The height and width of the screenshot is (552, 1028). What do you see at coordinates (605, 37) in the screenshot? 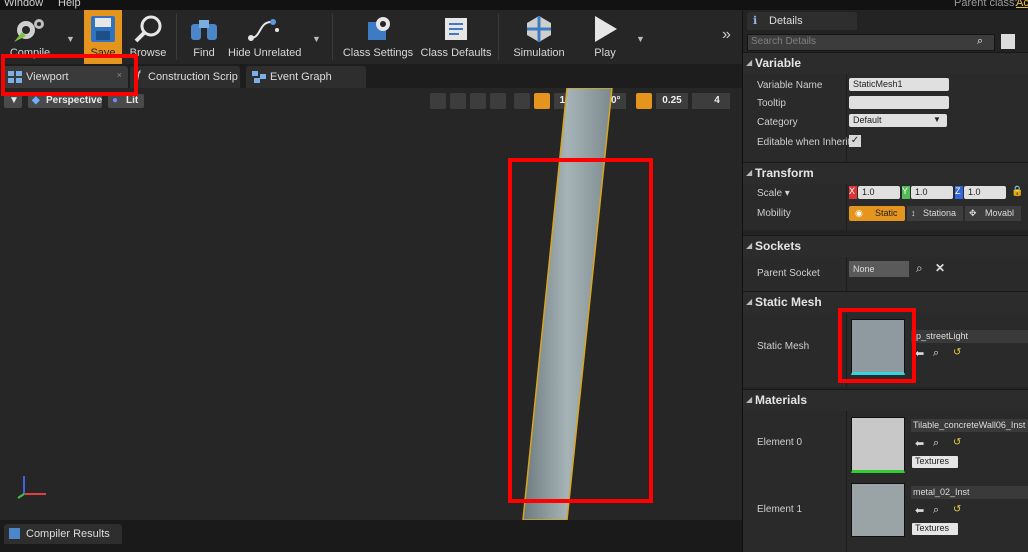
I see `play-button: Play` at bounding box center [605, 37].